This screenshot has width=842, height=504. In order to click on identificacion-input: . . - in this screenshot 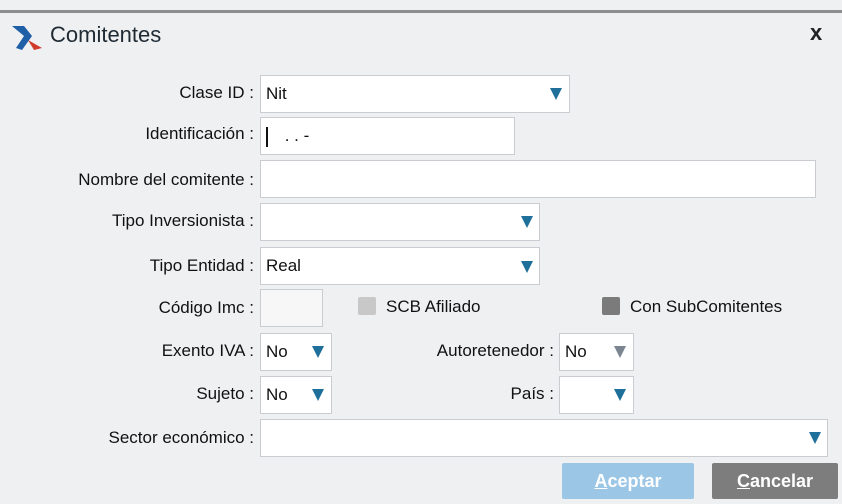, I will do `click(387, 136)`.